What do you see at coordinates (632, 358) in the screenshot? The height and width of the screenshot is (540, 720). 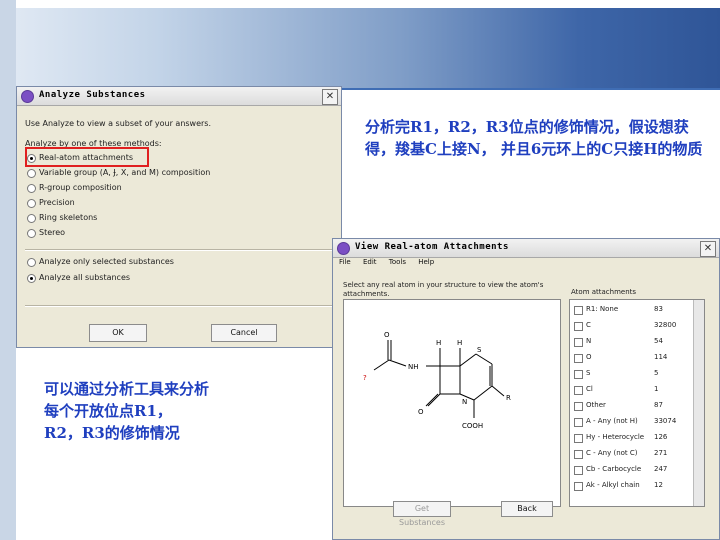 I see `list-item: O 114` at bounding box center [632, 358].